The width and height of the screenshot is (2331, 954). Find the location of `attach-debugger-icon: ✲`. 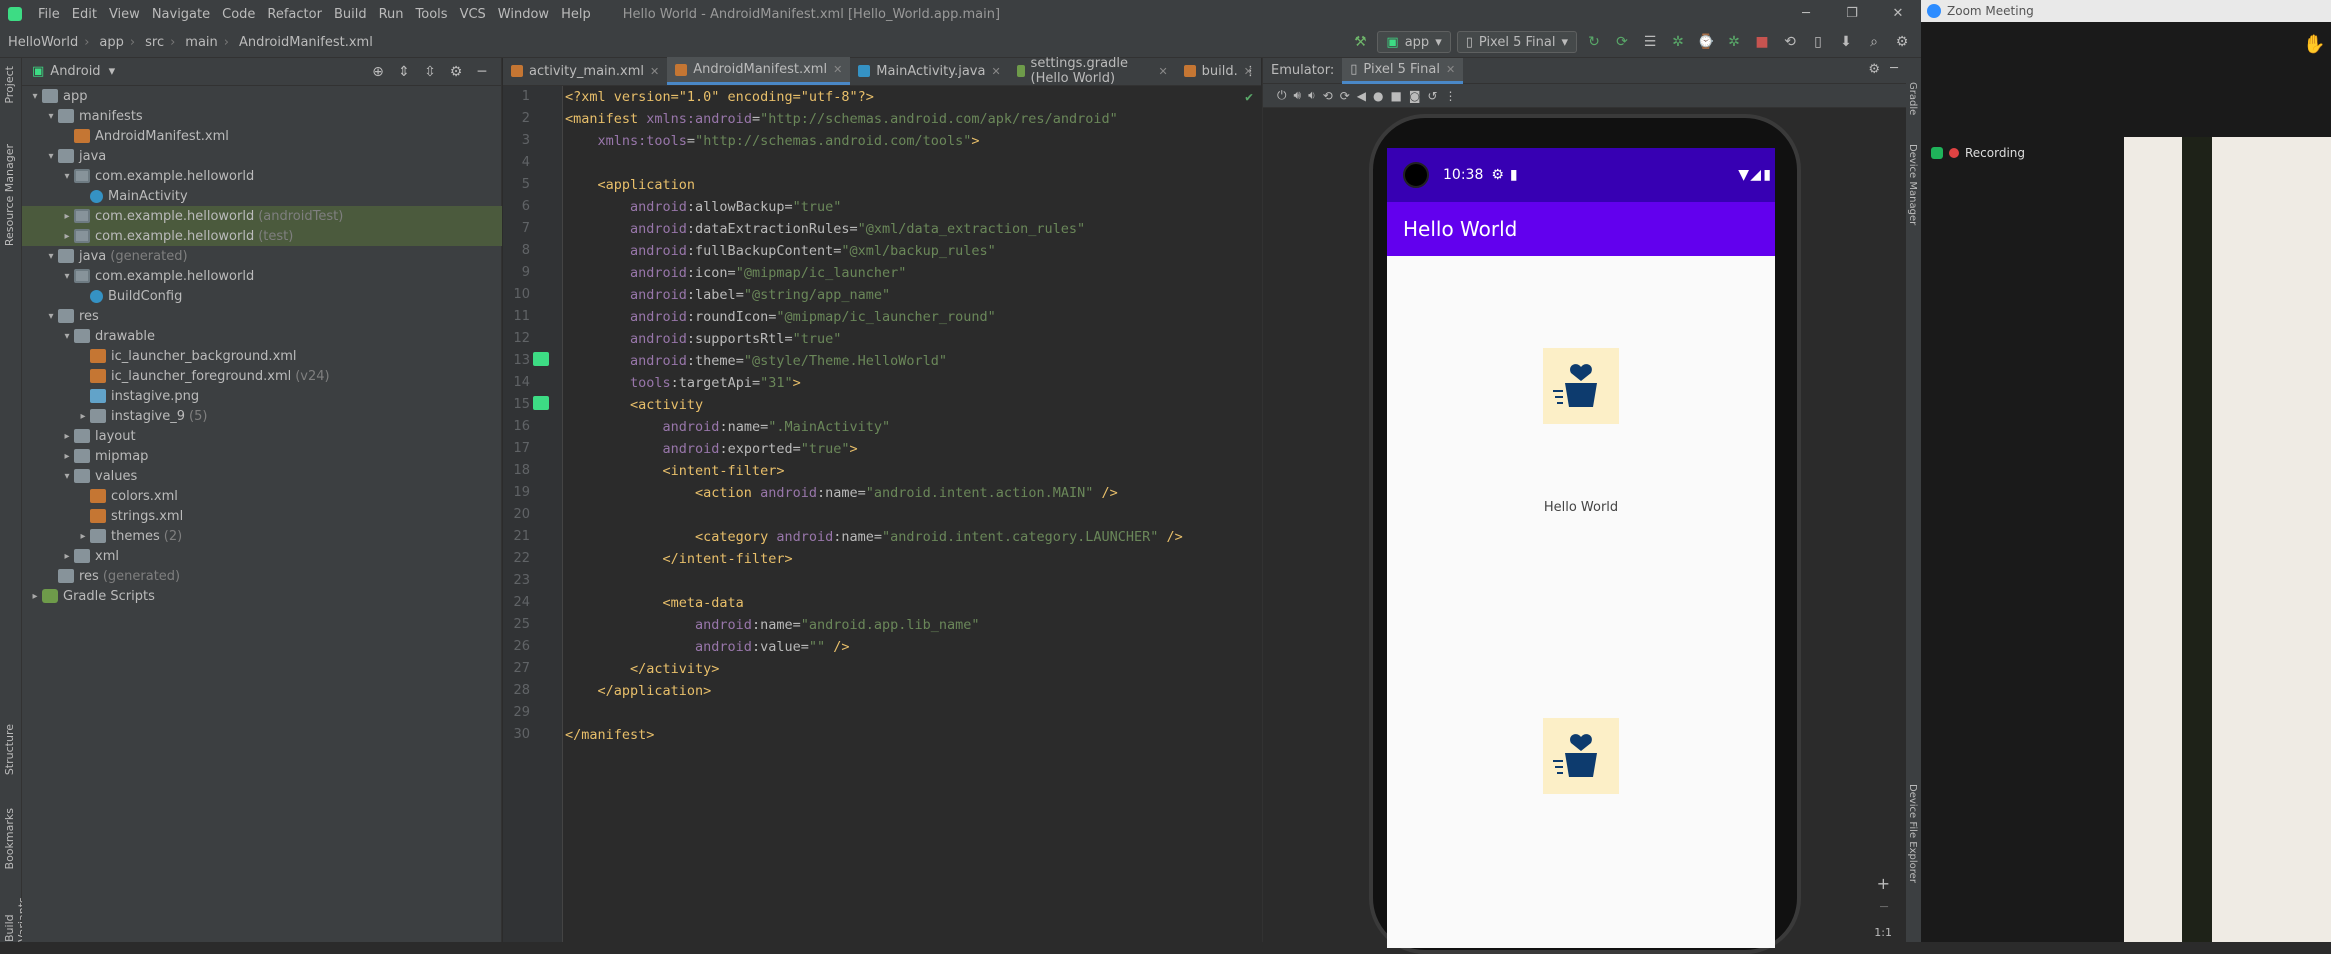

attach-debugger-icon: ✲ is located at coordinates (1734, 42).